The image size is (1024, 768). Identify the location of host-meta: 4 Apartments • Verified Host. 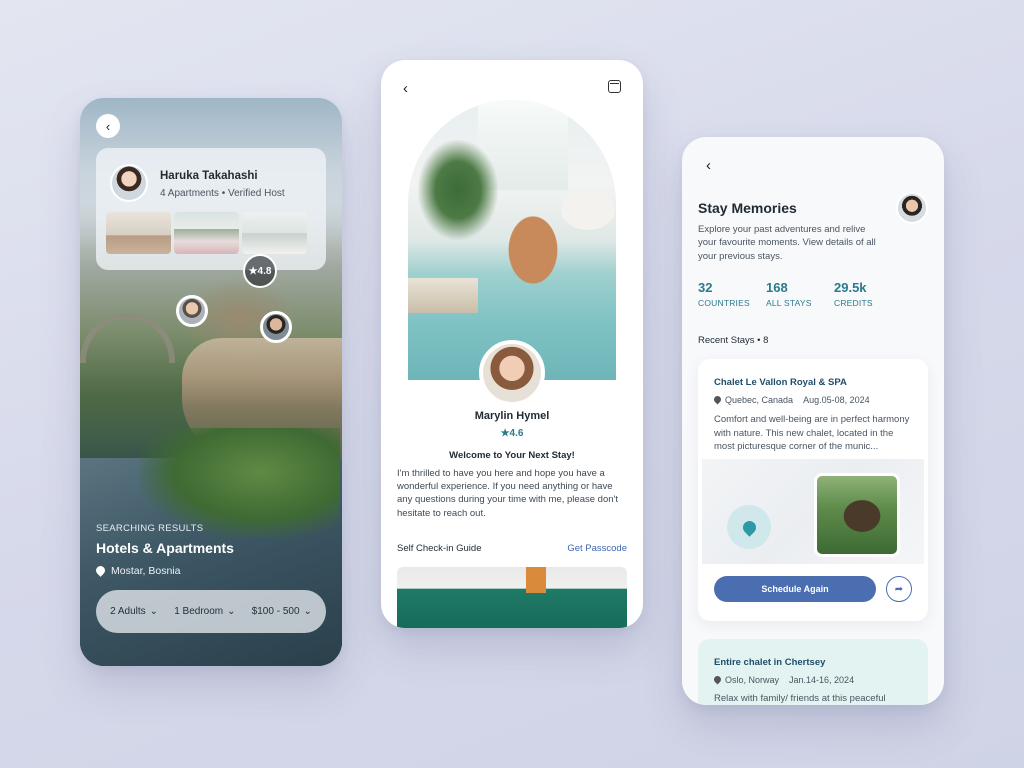
(222, 193).